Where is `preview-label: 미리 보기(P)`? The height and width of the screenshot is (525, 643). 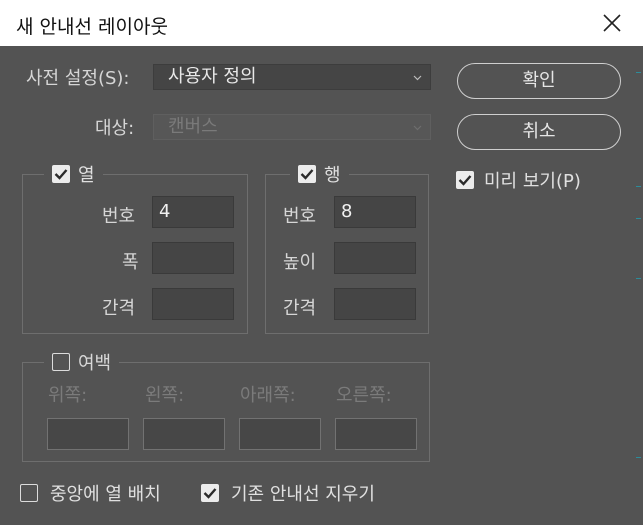 preview-label: 미리 보기(P) is located at coordinates (532, 181).